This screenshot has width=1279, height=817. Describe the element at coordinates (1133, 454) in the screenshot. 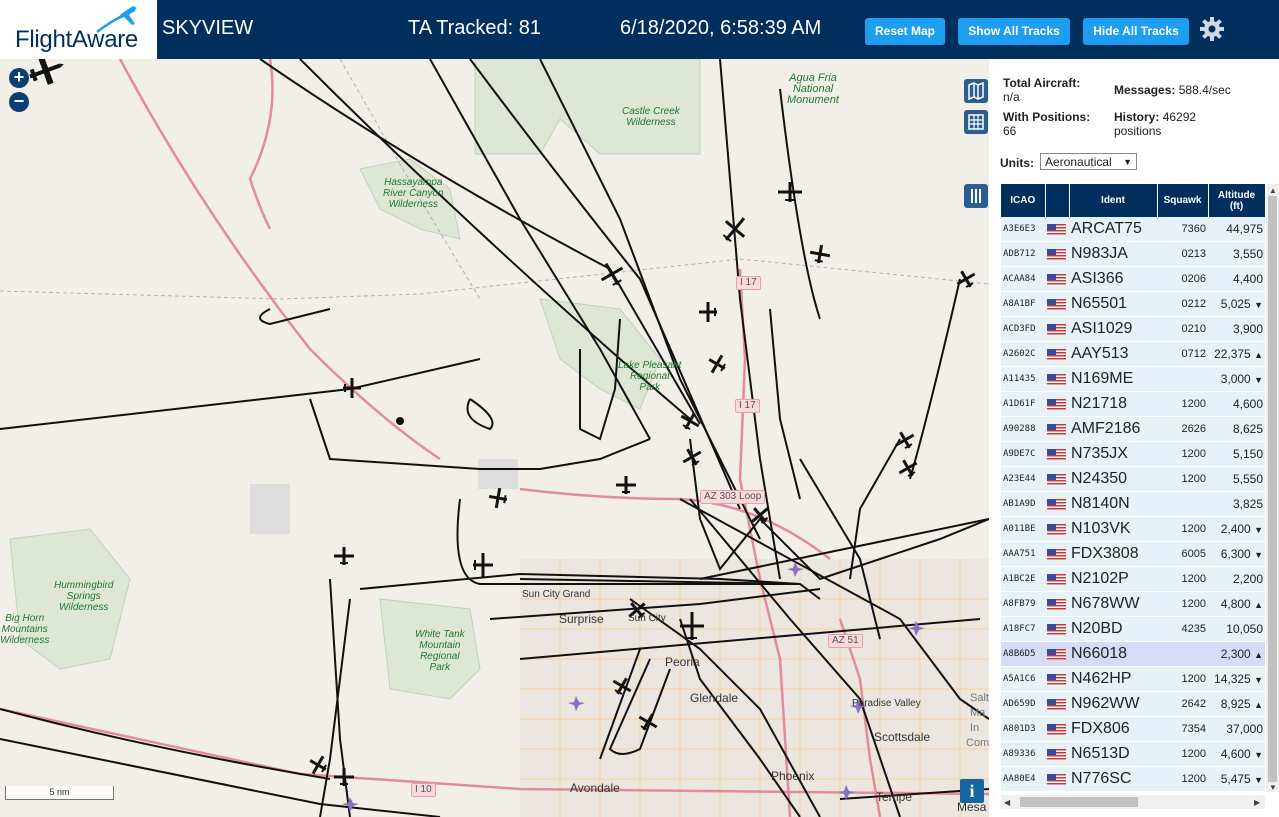

I see `table-row: A9DE7C N735JX 1200 5,150` at that location.